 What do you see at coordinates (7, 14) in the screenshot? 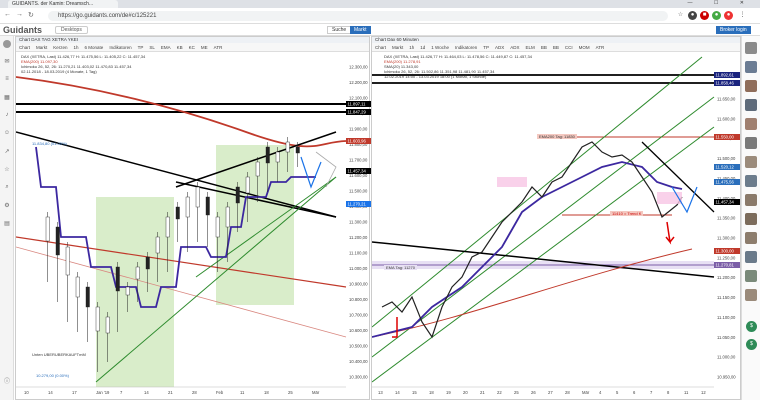
I see `back-icon: ←` at bounding box center [7, 14].